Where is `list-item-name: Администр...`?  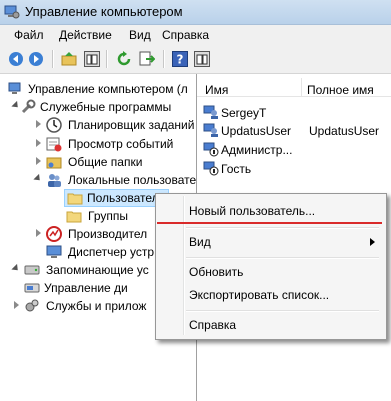
list-item-name: Администр... is located at coordinates (257, 150).